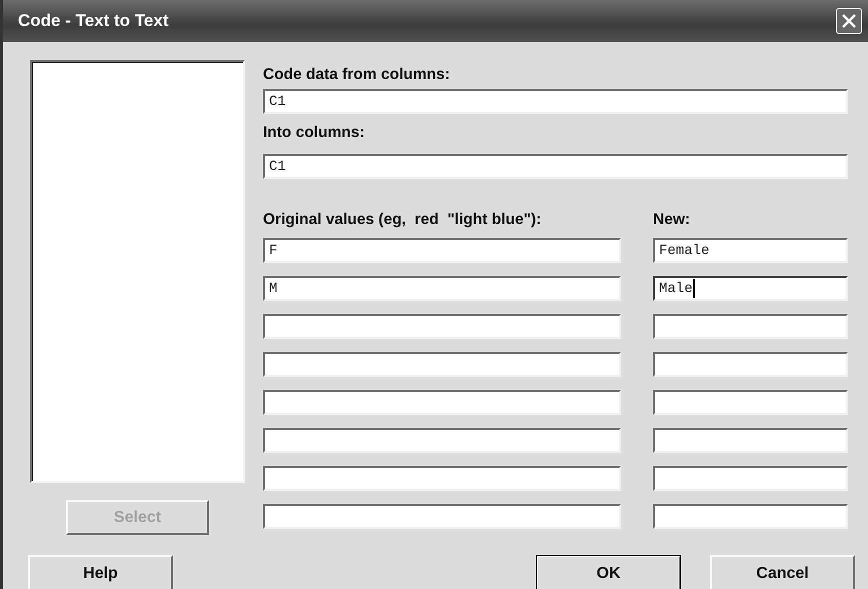 The width and height of the screenshot is (868, 589). I want to click on text-cursor, so click(693, 288).